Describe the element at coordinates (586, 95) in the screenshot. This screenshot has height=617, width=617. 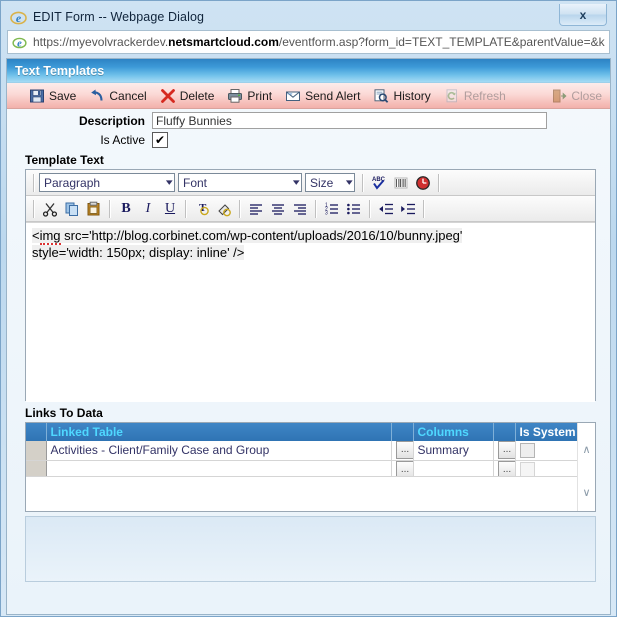
I see `close-record-label: Close` at that location.